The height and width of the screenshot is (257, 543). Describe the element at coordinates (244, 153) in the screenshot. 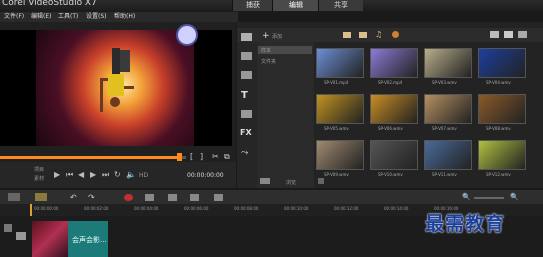

I see `path-nav-icon: ⤳` at that location.